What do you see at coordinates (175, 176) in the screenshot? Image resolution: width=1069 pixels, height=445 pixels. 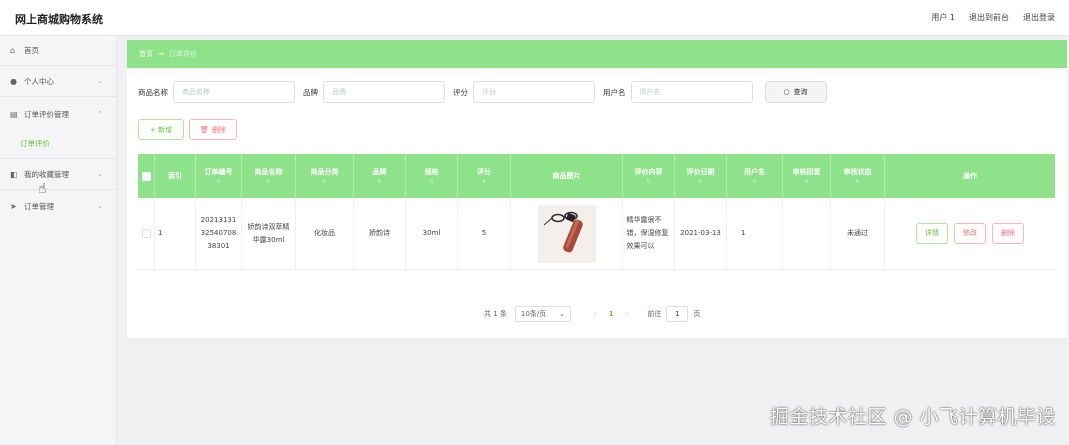 I see `header-index: 索引` at bounding box center [175, 176].